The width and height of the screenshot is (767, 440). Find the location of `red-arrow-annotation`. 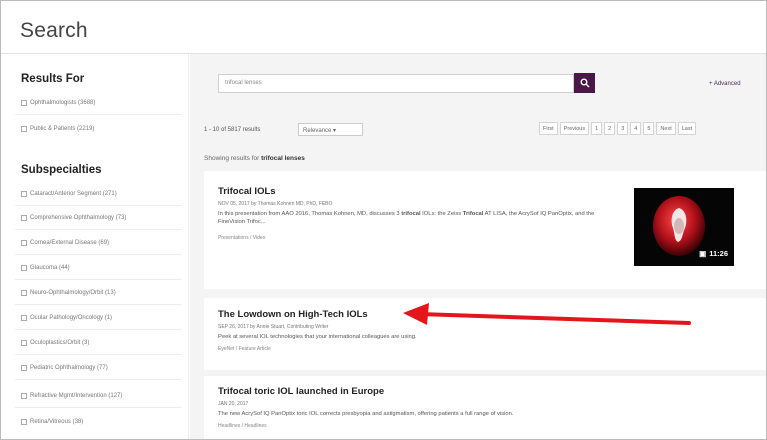

red-arrow-annotation is located at coordinates (547, 314).